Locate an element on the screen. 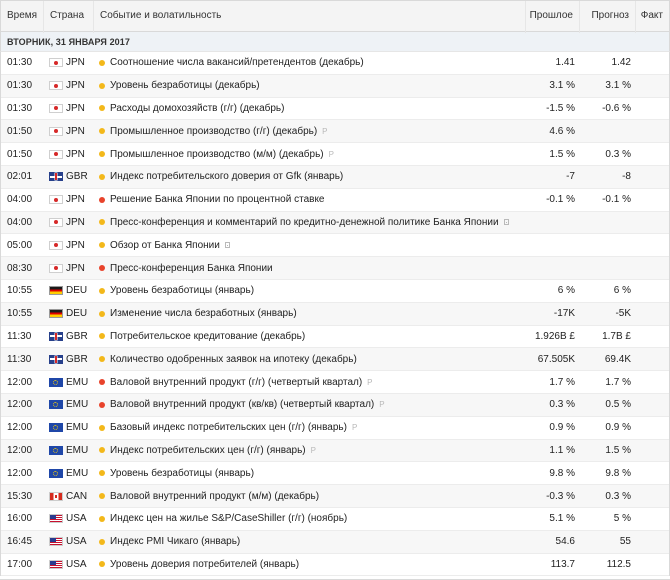 Image resolution: width=670 pixels, height=580 pixels. event-cell: Потребительское кредитование (декабрь) is located at coordinates (311, 336).